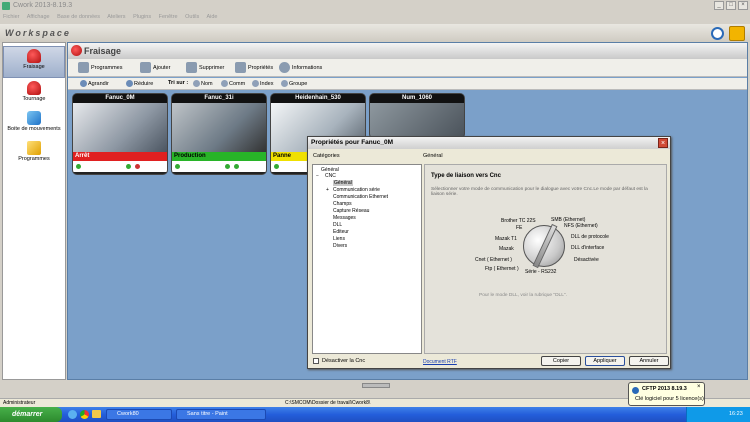  What do you see at coordinates (605, 361) in the screenshot?
I see `apply-button: Appliquer` at bounding box center [605, 361].